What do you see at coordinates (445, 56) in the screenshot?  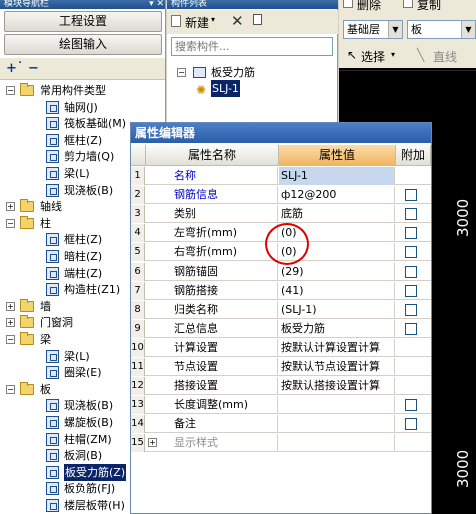 I see `line-button: 直线` at bounding box center [445, 56].